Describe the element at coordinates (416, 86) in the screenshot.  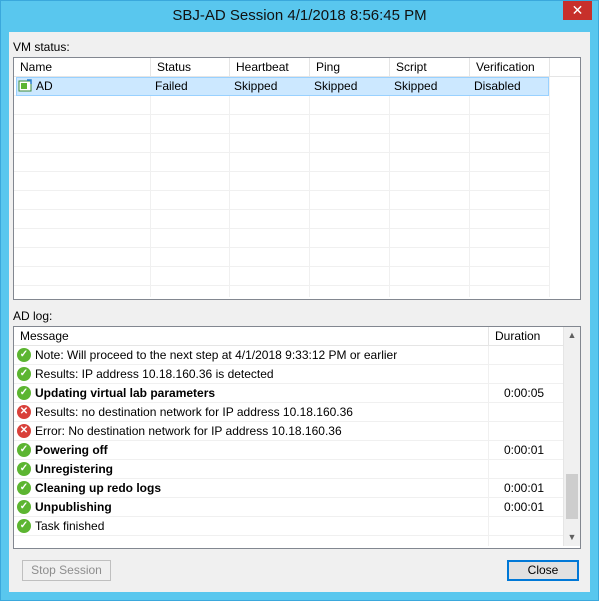
I see `vm-script-cell: Skipped` at that location.